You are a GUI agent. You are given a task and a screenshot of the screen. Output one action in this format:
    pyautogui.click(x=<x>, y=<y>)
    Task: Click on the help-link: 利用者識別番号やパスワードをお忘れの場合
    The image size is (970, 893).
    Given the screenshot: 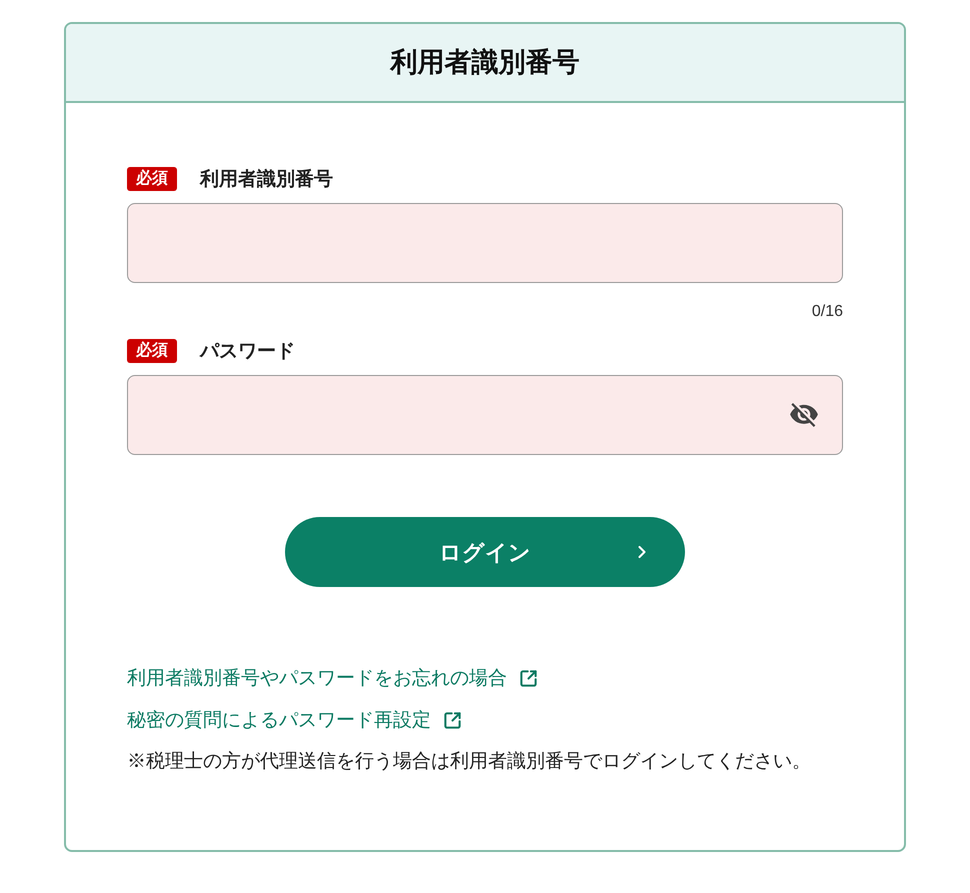 What is the action you would take?
    pyautogui.click(x=317, y=678)
    